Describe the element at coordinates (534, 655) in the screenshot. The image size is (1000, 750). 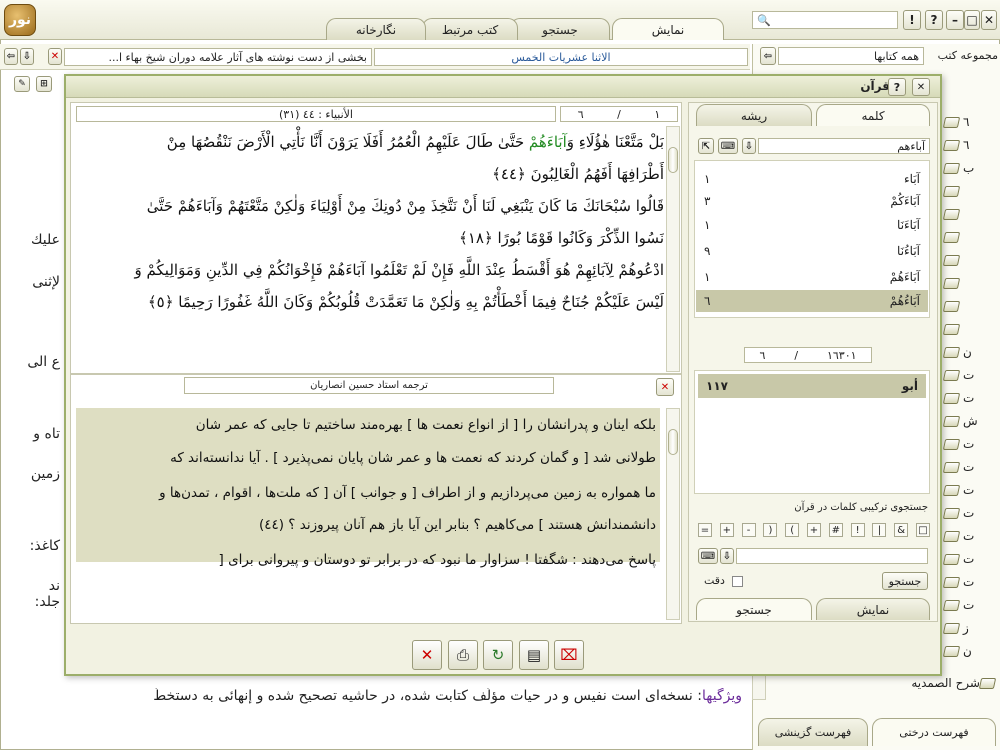
I see `copy-button: ▤` at that location.